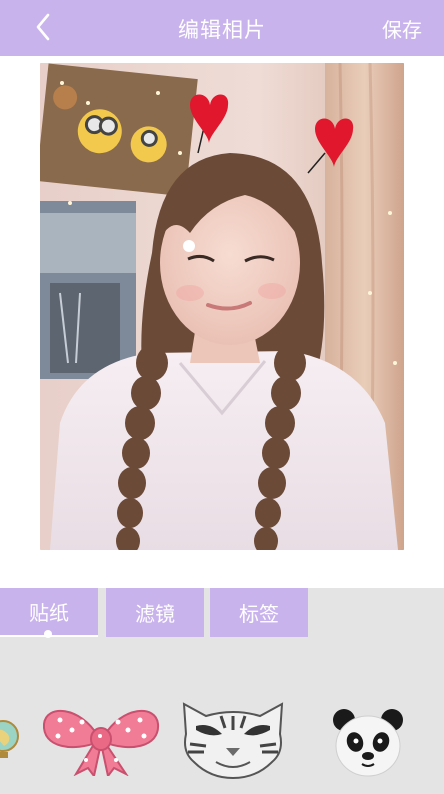 This screenshot has width=444, height=794. I want to click on tab-labels: 标签, so click(259, 612).